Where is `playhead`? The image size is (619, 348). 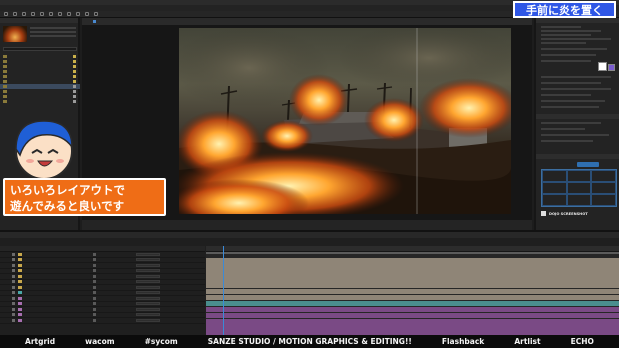
playhead is located at coordinates (223, 291).